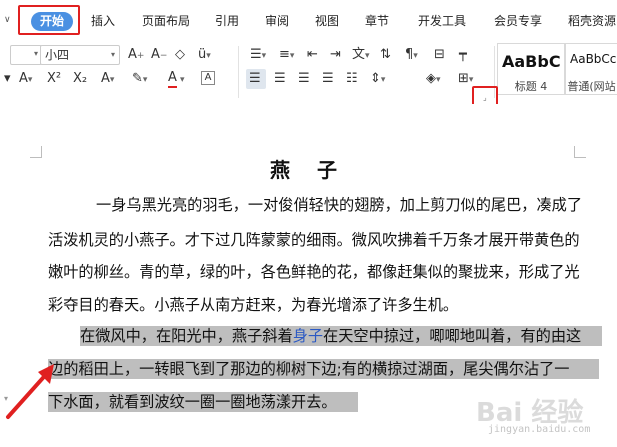 The image size is (617, 447). I want to click on table-insert-icon: ⊟, so click(439, 55).